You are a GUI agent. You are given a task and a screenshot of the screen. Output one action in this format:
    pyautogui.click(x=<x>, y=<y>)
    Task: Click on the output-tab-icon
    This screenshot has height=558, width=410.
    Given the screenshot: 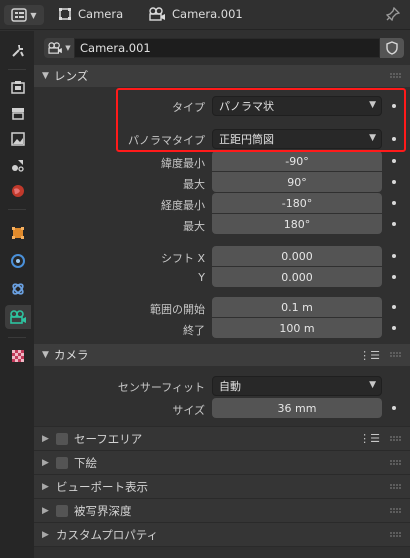 What is the action you would take?
    pyautogui.click(x=18, y=114)
    